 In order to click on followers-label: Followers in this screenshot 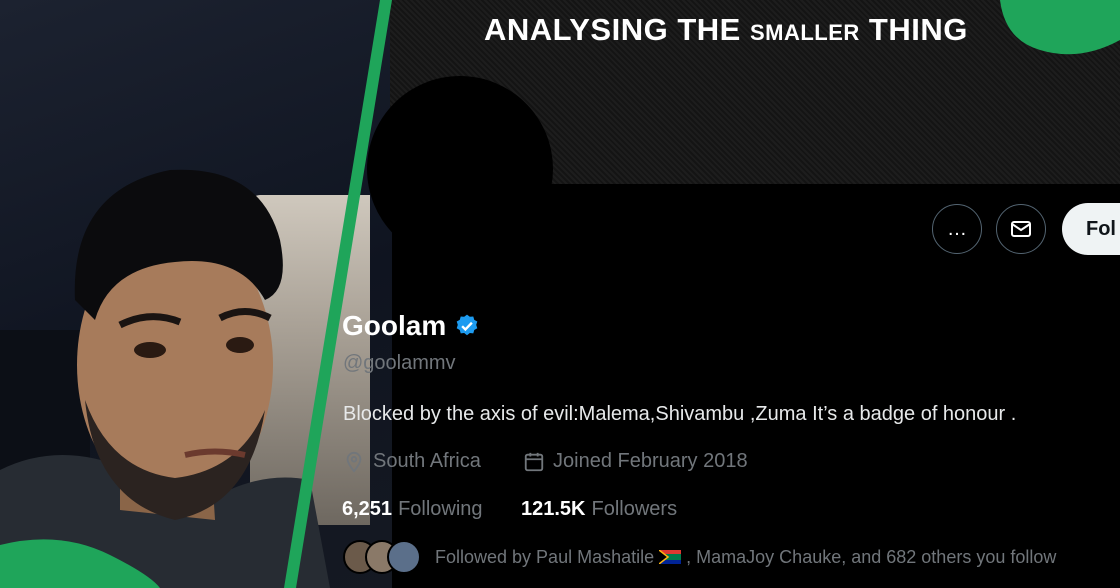, I will do `click(634, 509)`.